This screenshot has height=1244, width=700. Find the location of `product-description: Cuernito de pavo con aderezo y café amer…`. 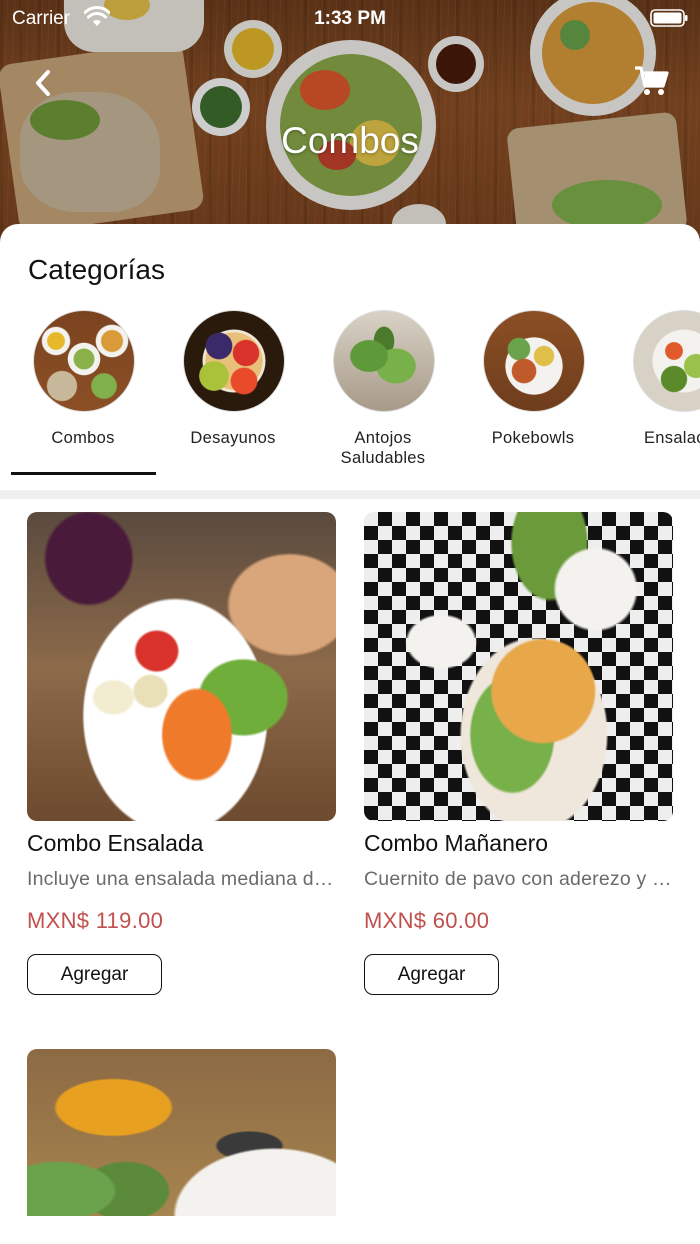

product-description: Cuernito de pavo con aderezo y café amer… is located at coordinates (518, 879).